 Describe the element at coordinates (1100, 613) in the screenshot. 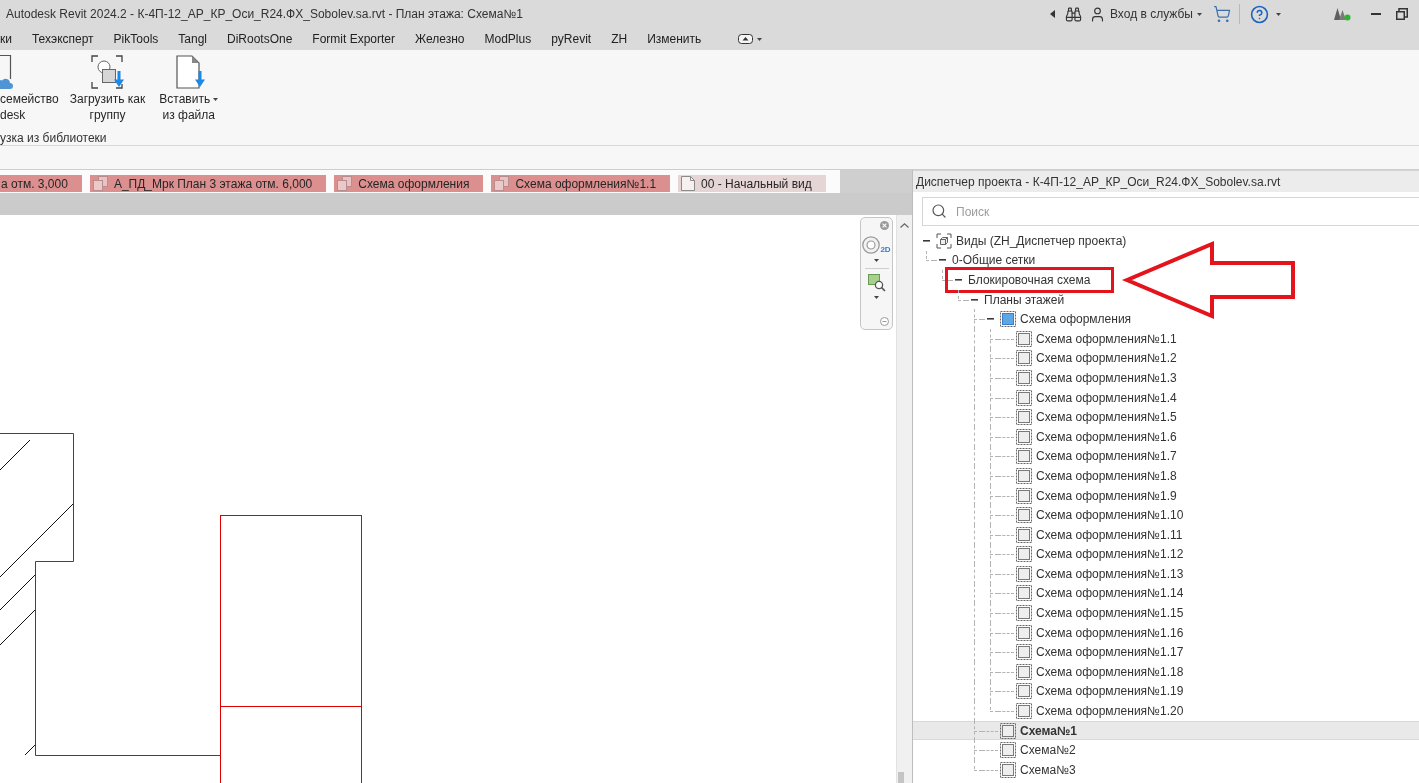

I see `tree-item: Схема оформления№1.15` at that location.